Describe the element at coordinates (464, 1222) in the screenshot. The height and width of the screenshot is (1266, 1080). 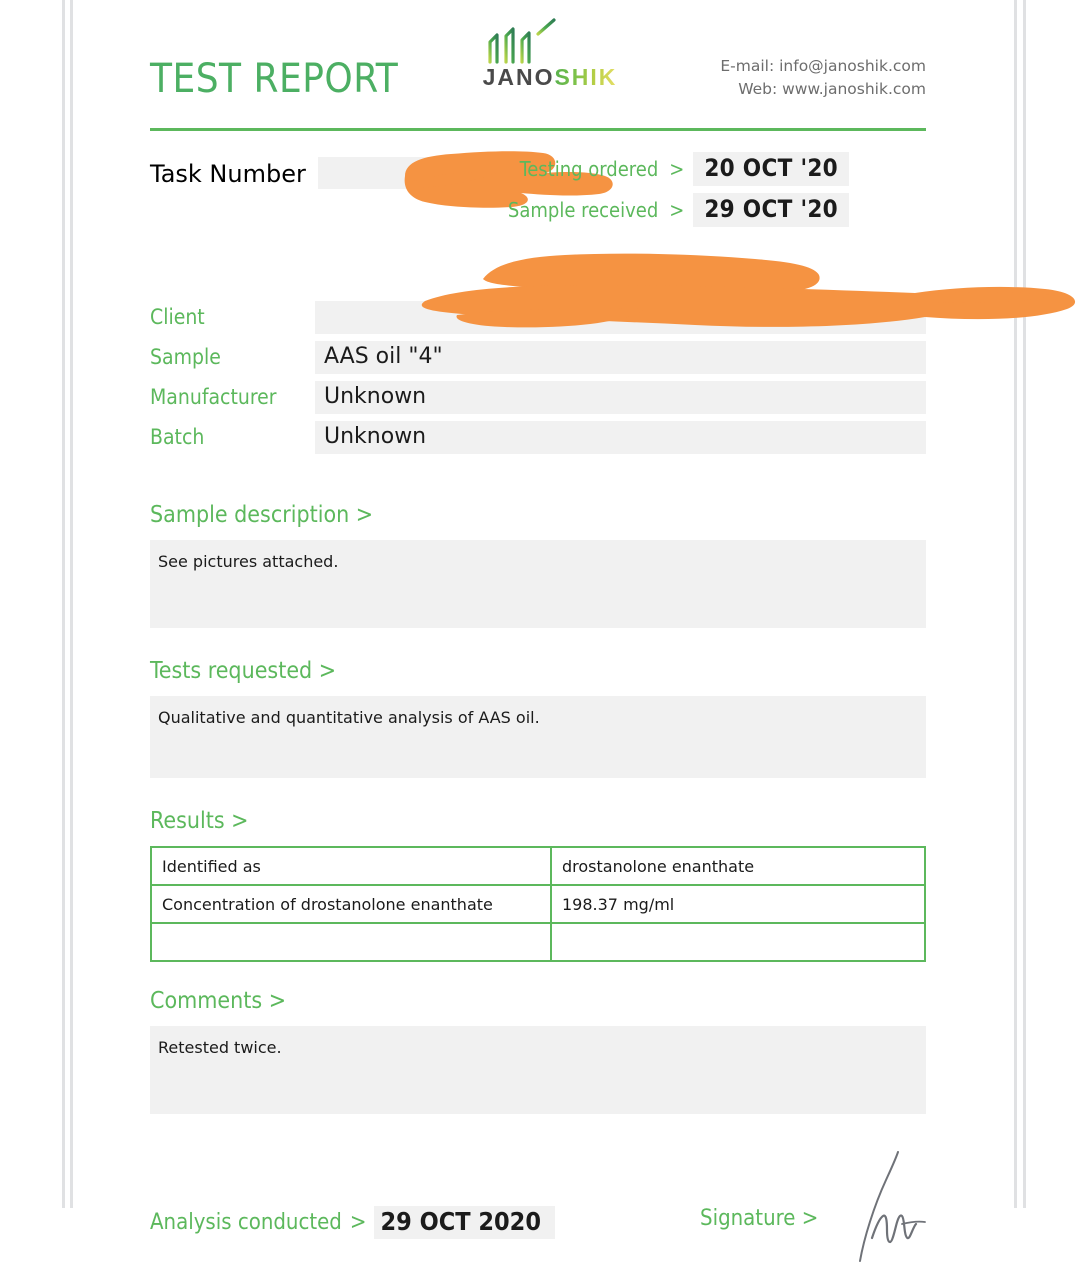
I see `analysis-conducted-date: 29 OCT 2020` at that location.